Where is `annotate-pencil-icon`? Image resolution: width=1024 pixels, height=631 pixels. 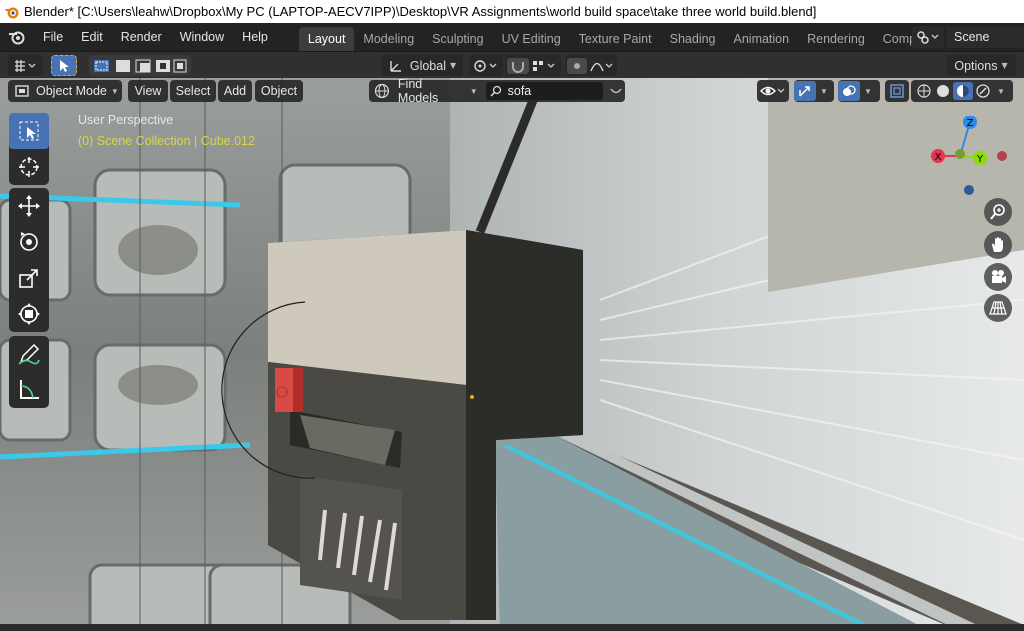
annotate-pencil-icon is located at coordinates (29, 354).